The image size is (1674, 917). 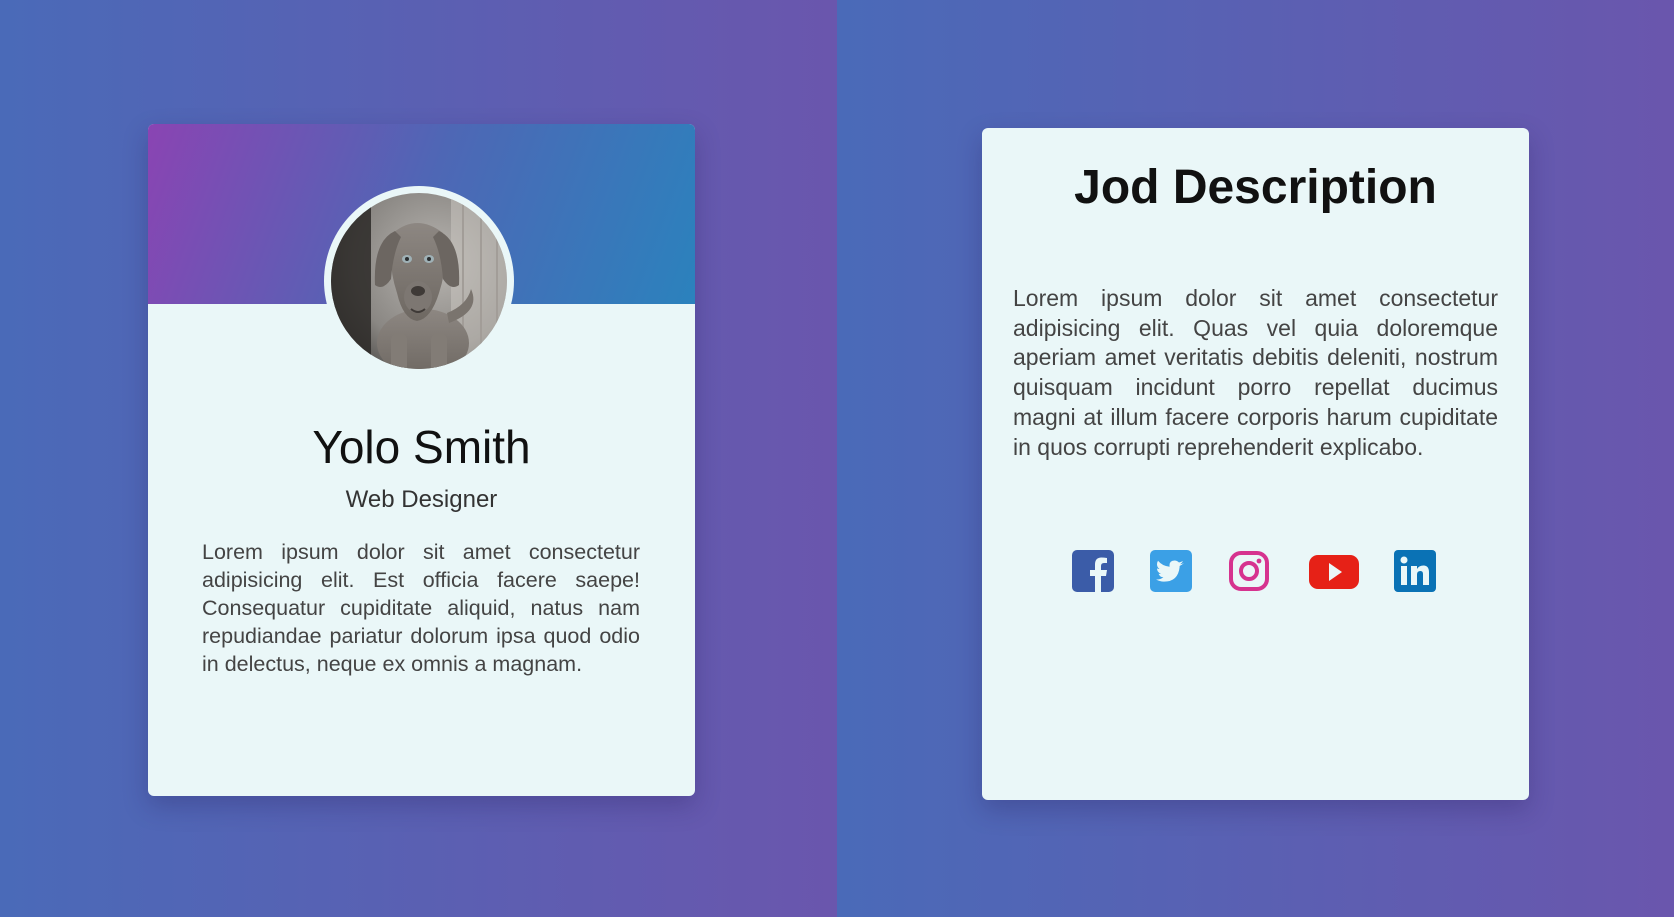 What do you see at coordinates (1334, 573) in the screenshot?
I see `youtube-icon` at bounding box center [1334, 573].